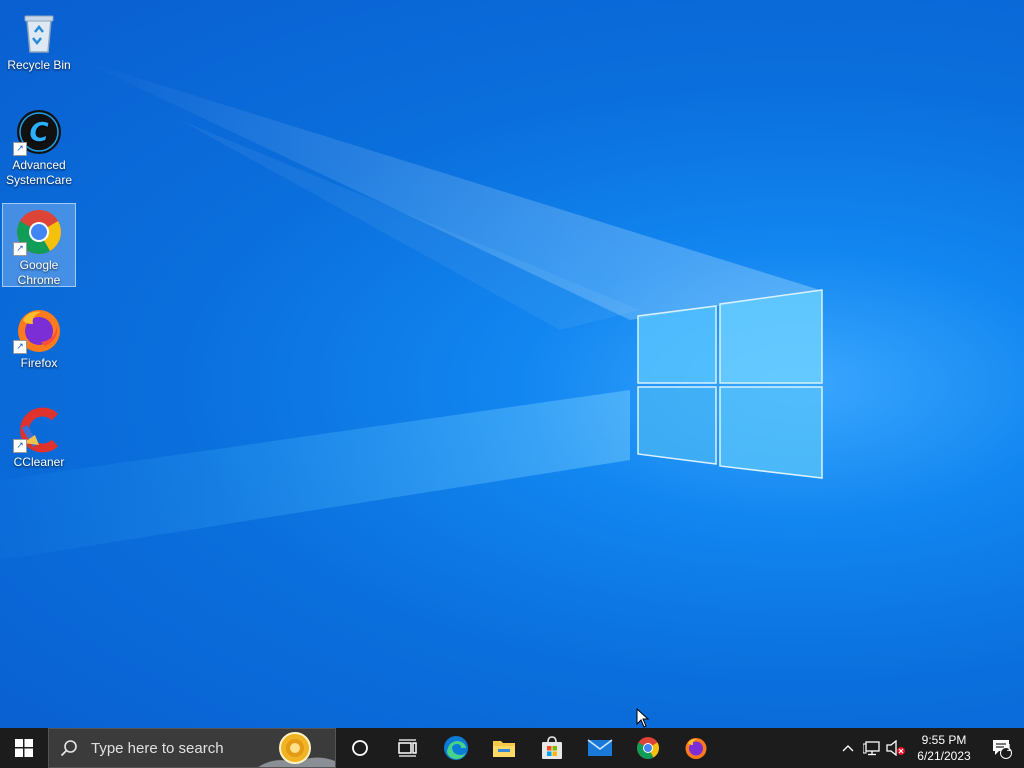 This screenshot has width=1024, height=768. Describe the element at coordinates (39, 272) in the screenshot. I see `desktop-icon-label: Google Chrome` at that location.